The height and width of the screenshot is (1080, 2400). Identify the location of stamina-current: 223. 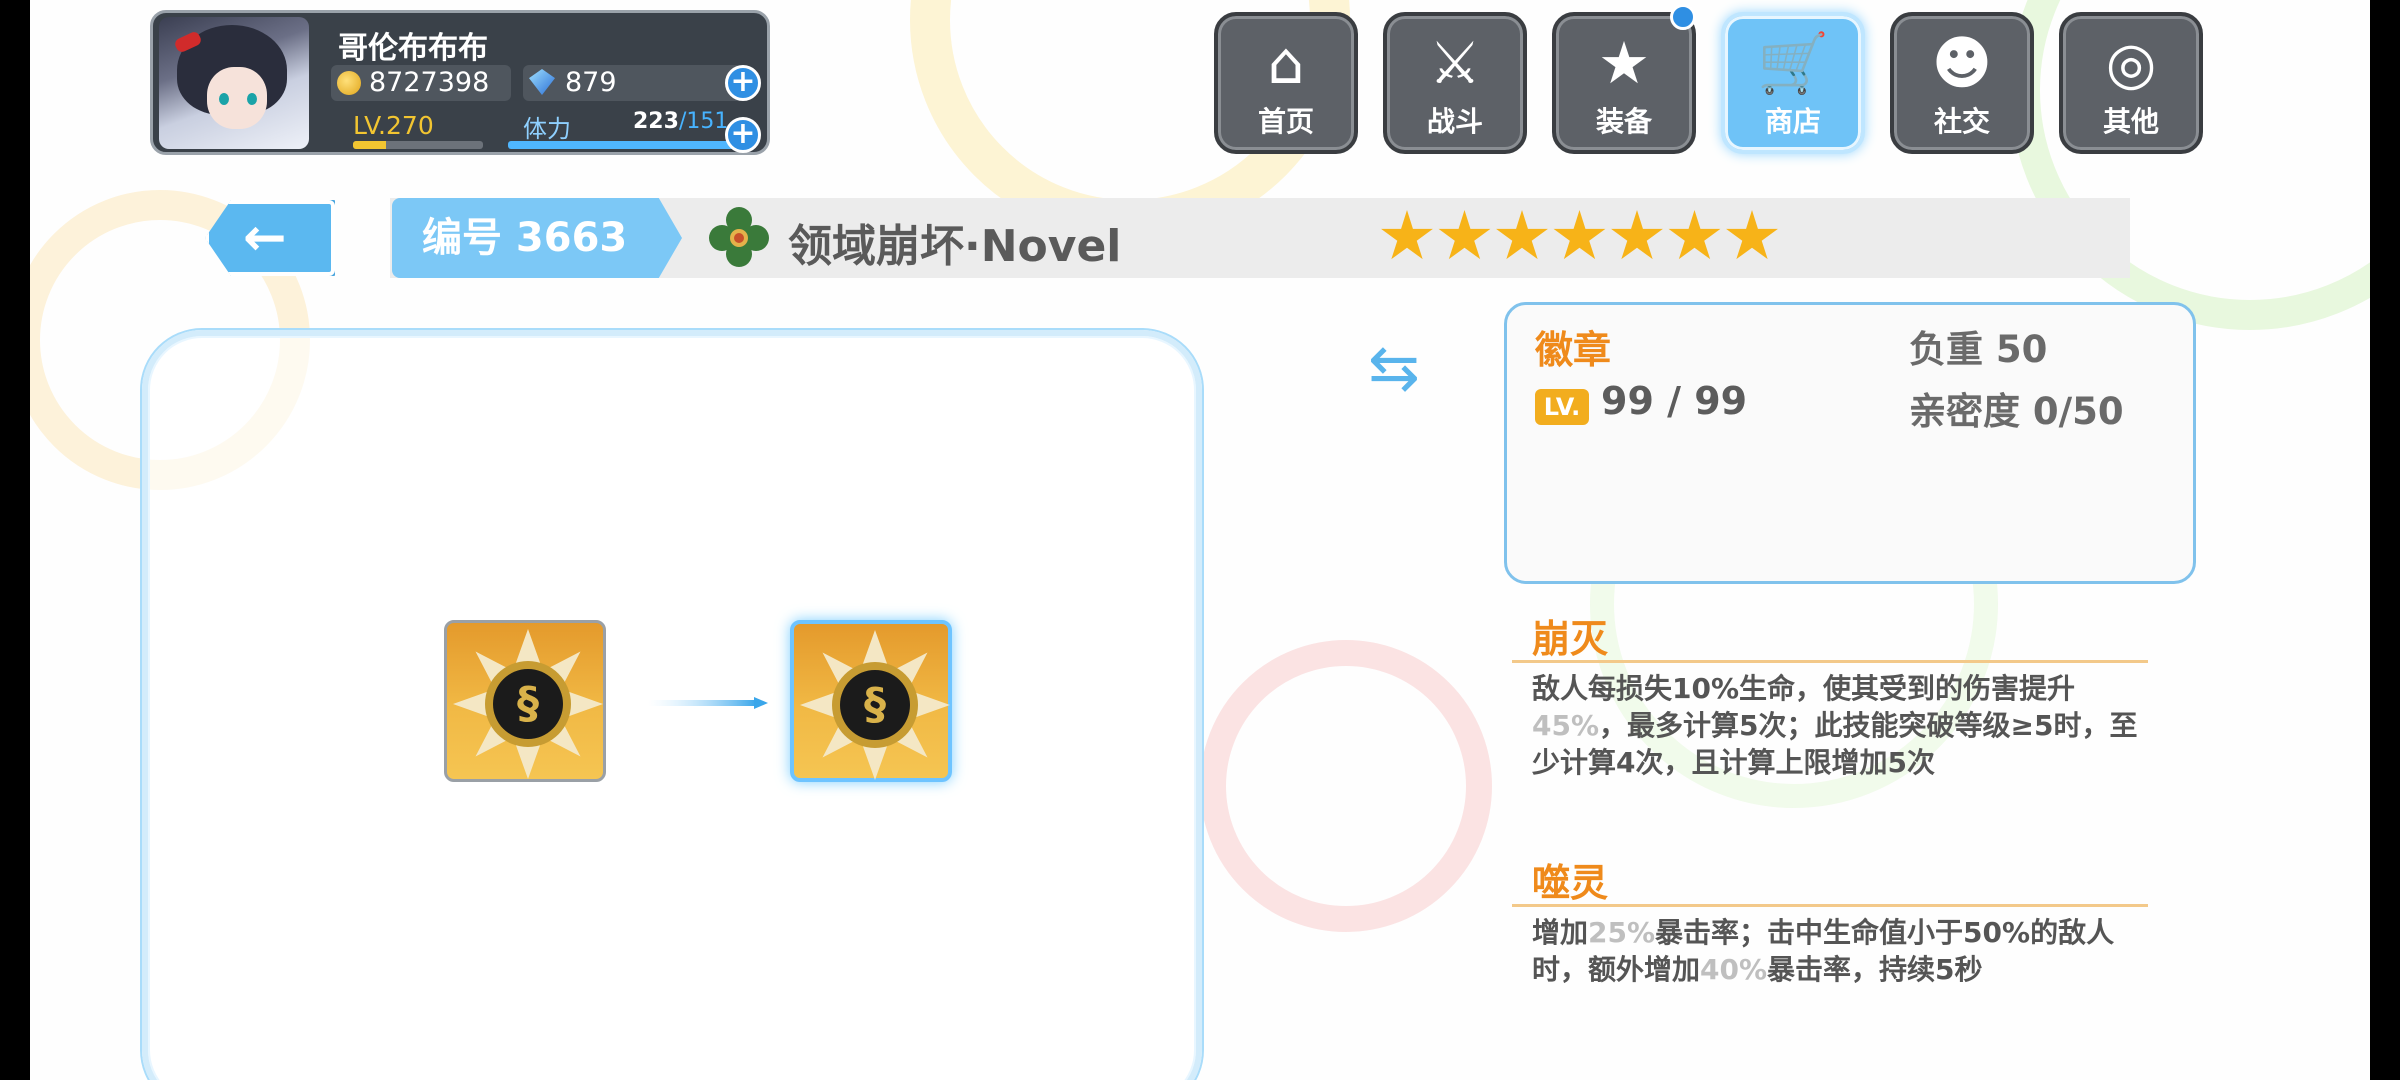
(656, 121).